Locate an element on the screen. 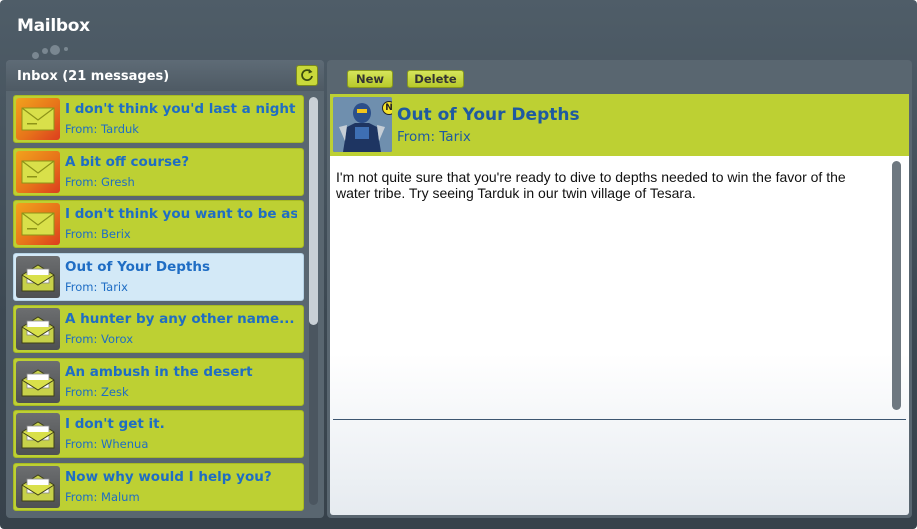 This screenshot has width=917, height=529. message-row-sender: From: Tarduk is located at coordinates (102, 129).